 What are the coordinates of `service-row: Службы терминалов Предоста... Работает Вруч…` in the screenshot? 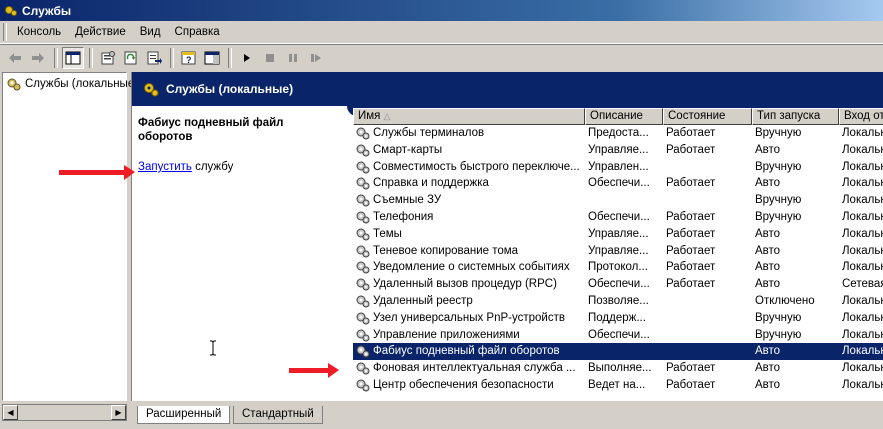 It's located at (618, 133).